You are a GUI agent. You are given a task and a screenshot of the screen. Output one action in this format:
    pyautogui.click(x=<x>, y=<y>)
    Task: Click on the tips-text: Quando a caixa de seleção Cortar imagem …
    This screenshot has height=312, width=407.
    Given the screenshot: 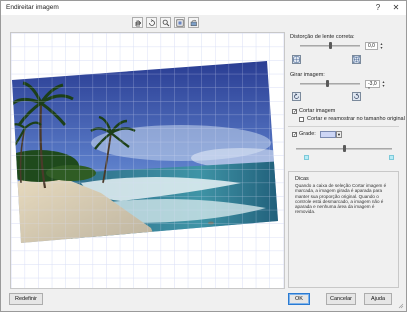 What is the action you would take?
    pyautogui.click(x=341, y=199)
    